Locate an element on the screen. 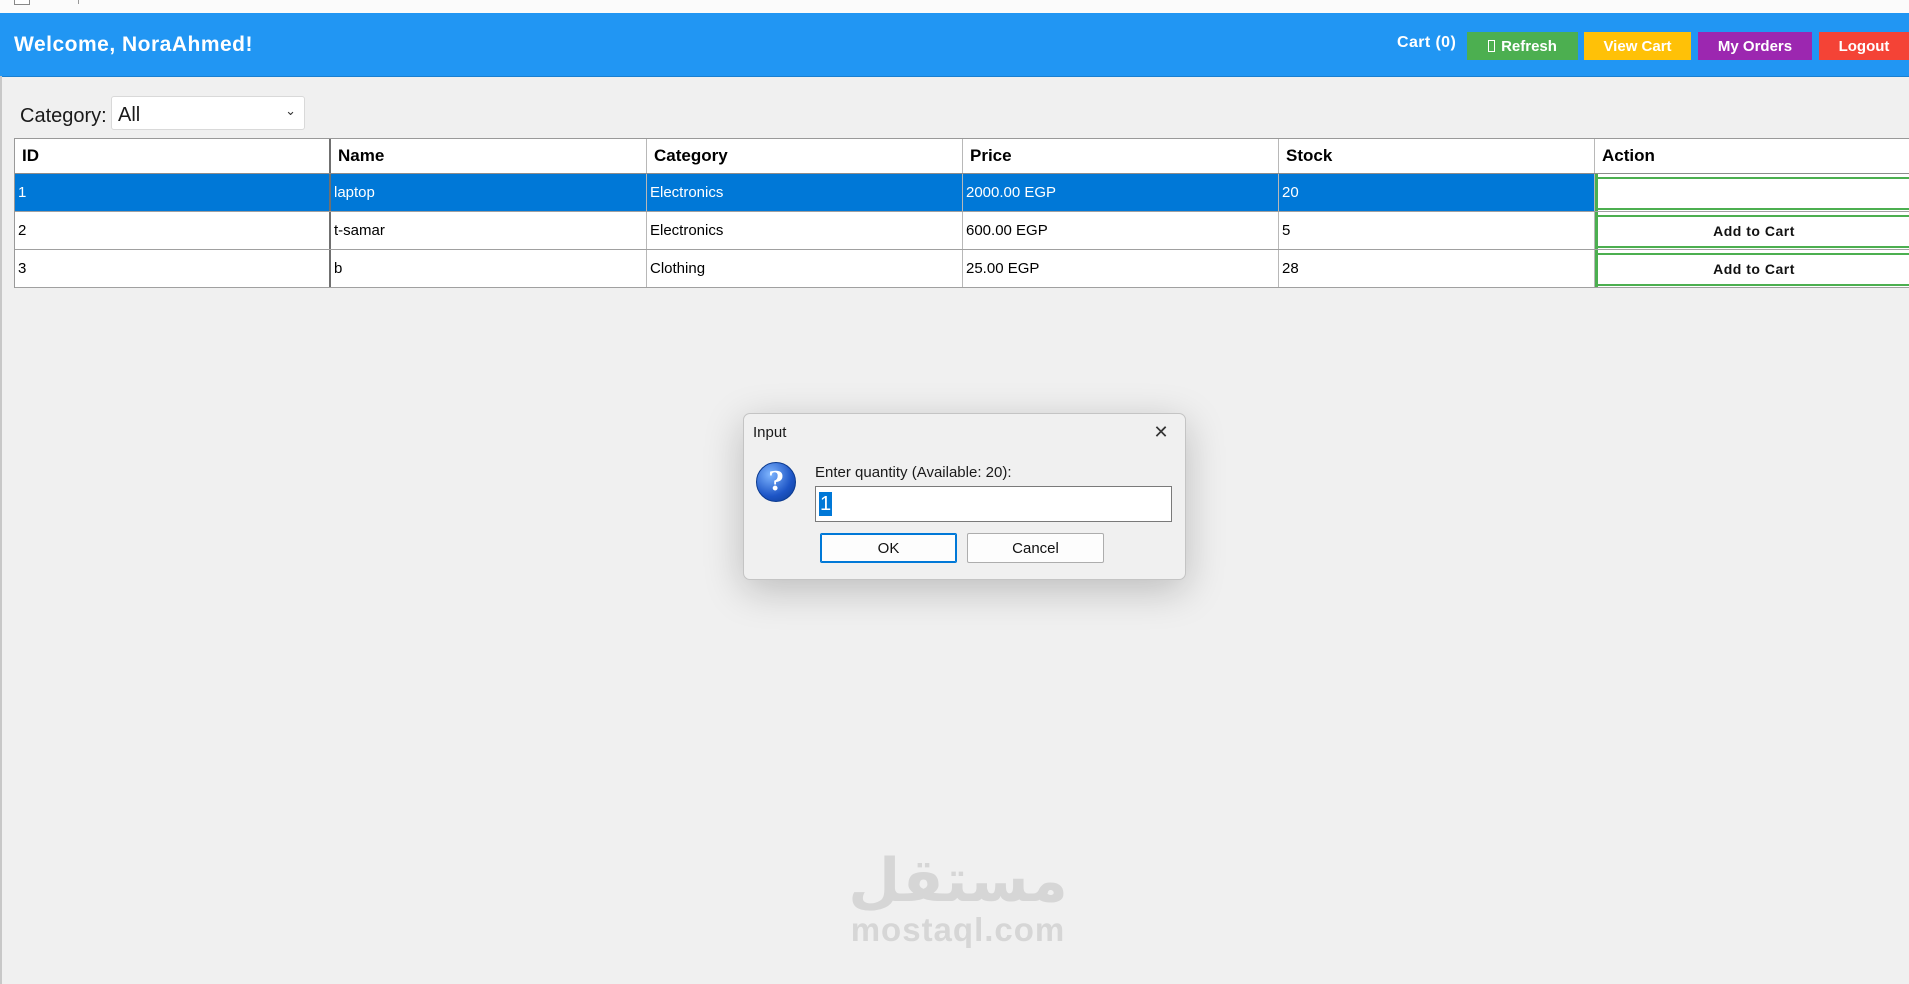 The image size is (1909, 984). question-icon: ? is located at coordinates (776, 482).